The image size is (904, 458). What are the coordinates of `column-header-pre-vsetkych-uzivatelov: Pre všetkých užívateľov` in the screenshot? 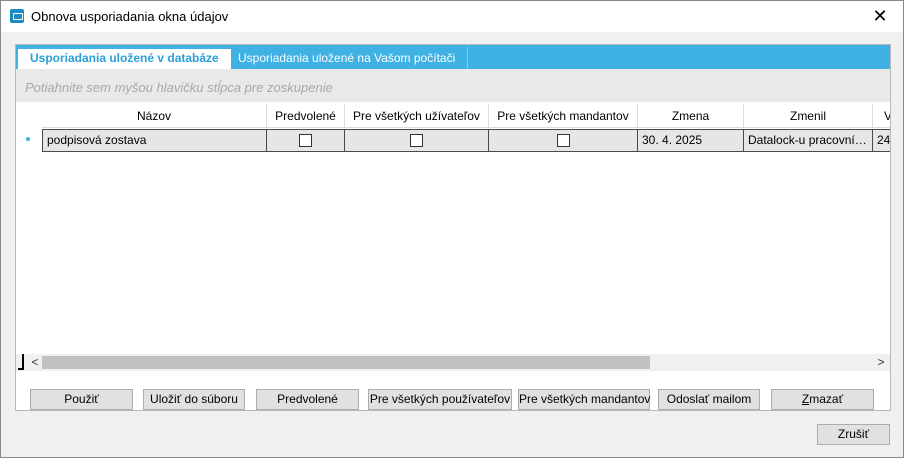 It's located at (417, 116).